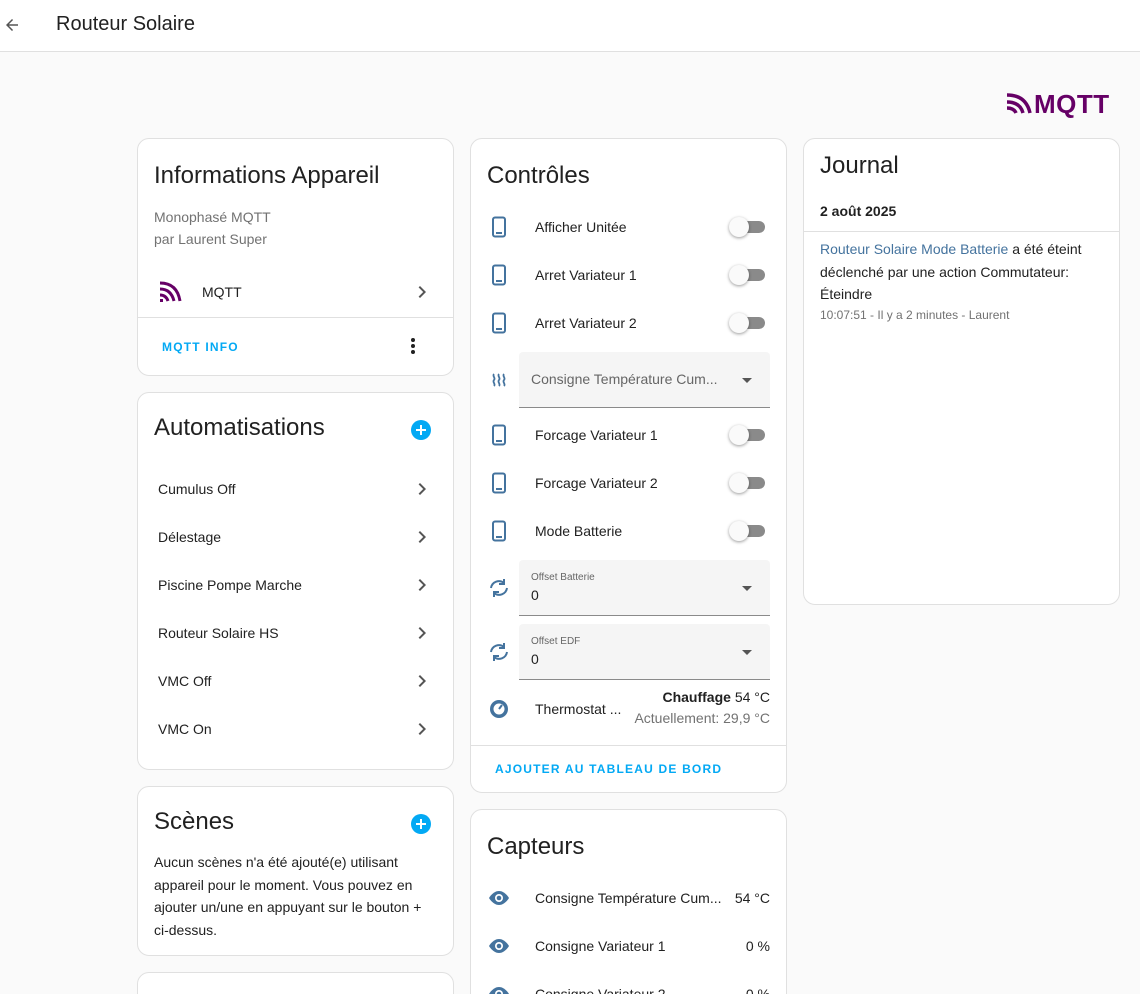 This screenshot has width=1140, height=994. What do you see at coordinates (12, 25) in the screenshot?
I see `back-arrow-icon` at bounding box center [12, 25].